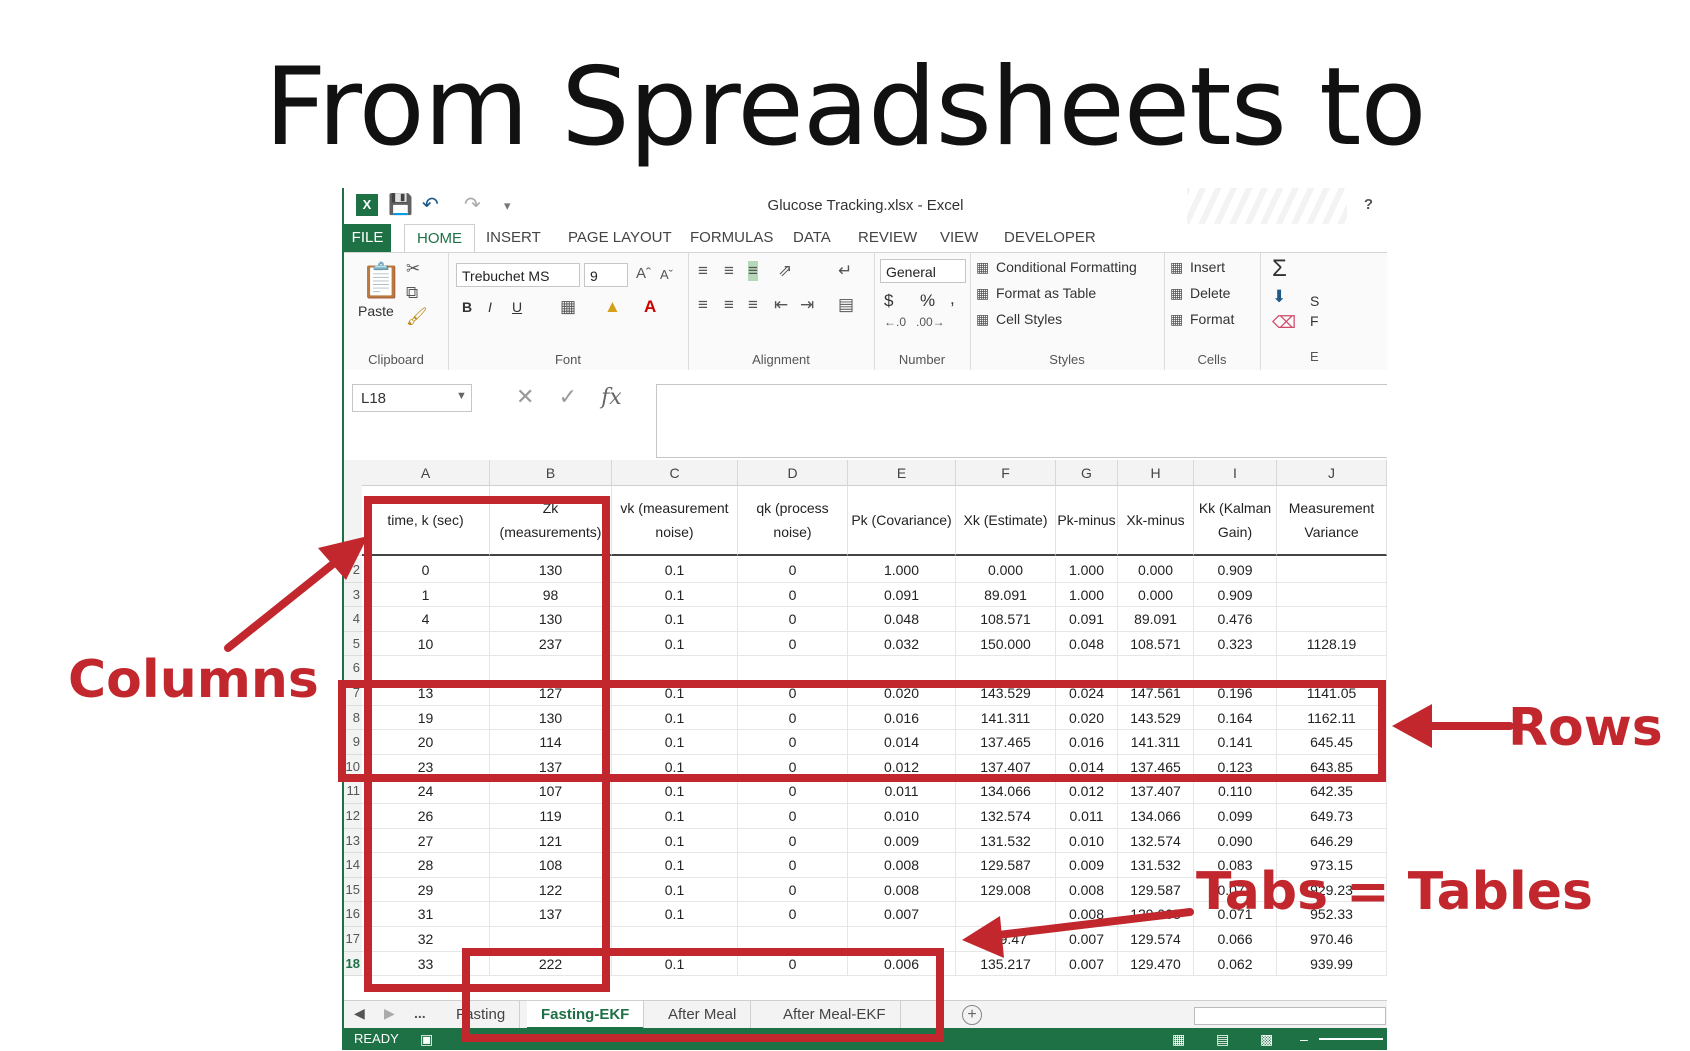  I want to click on table-cell: 131.532, so click(1156, 865).